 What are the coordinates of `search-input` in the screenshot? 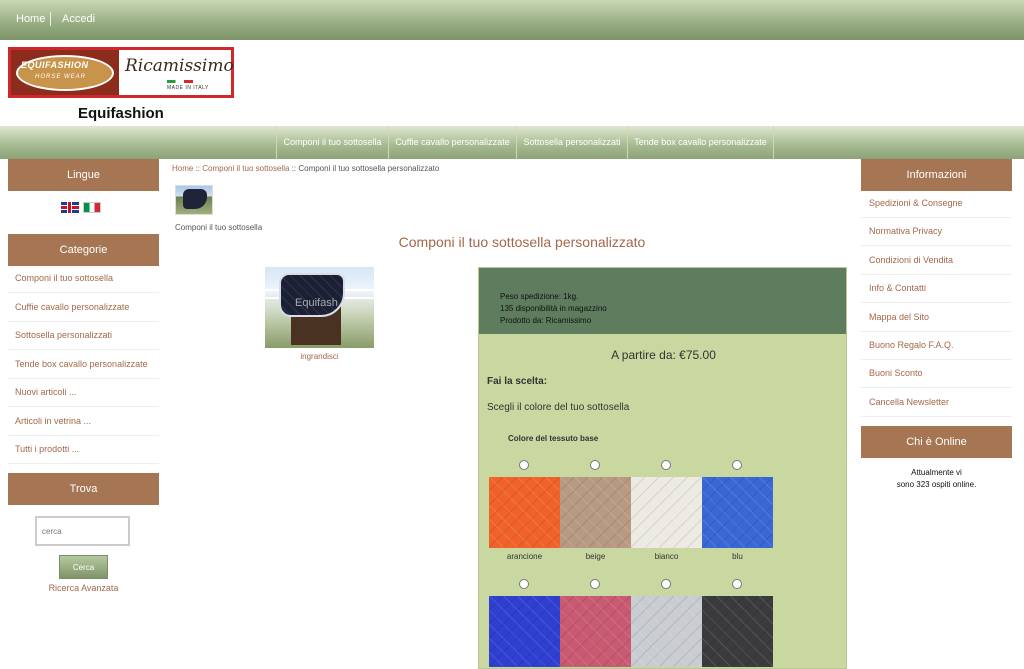 It's located at (82, 531).